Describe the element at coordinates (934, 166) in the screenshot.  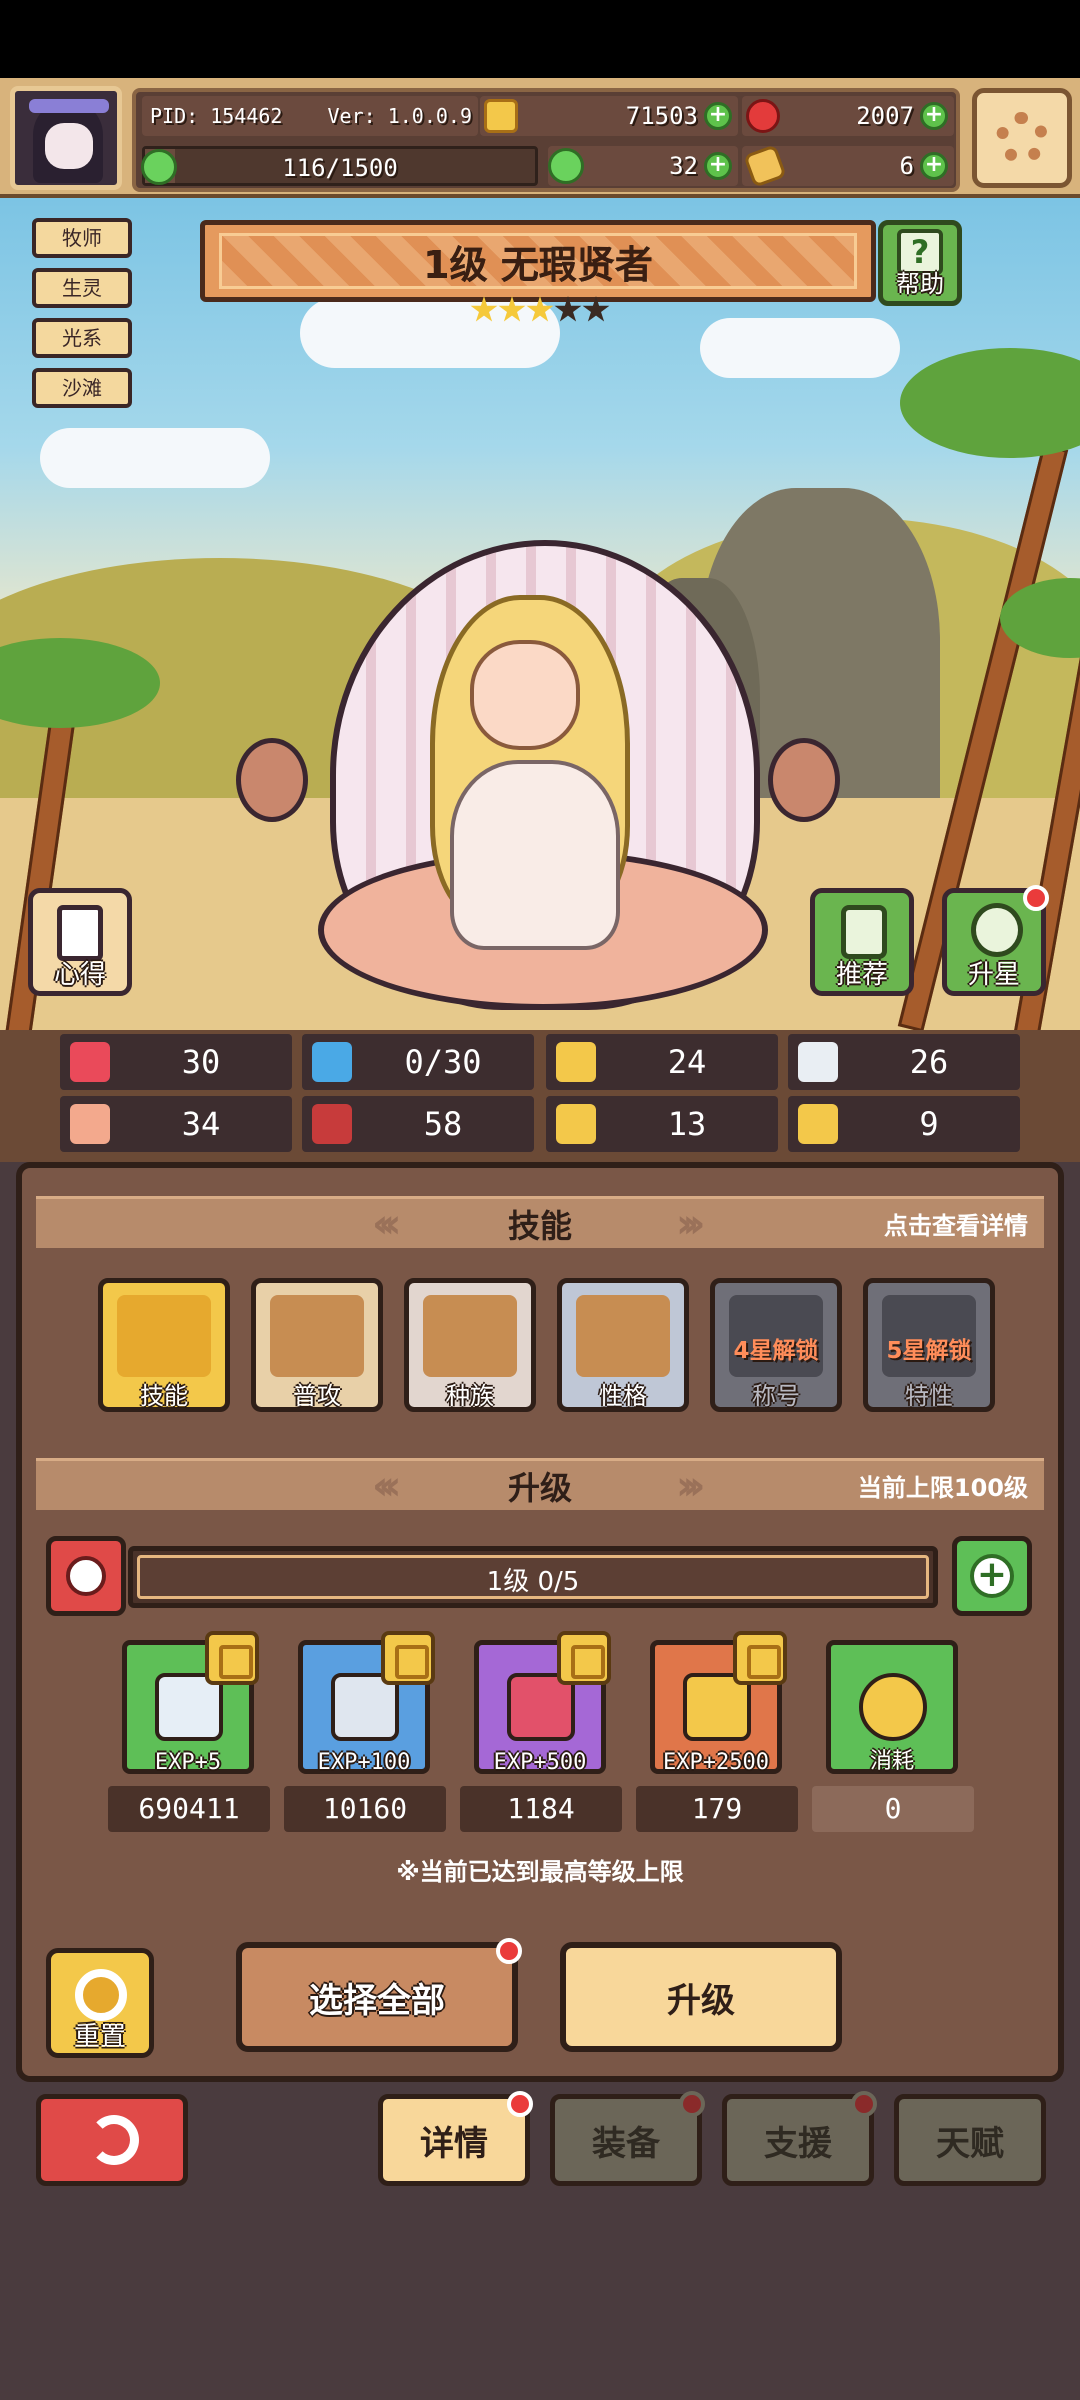
I see `add-bottle-button: +` at that location.